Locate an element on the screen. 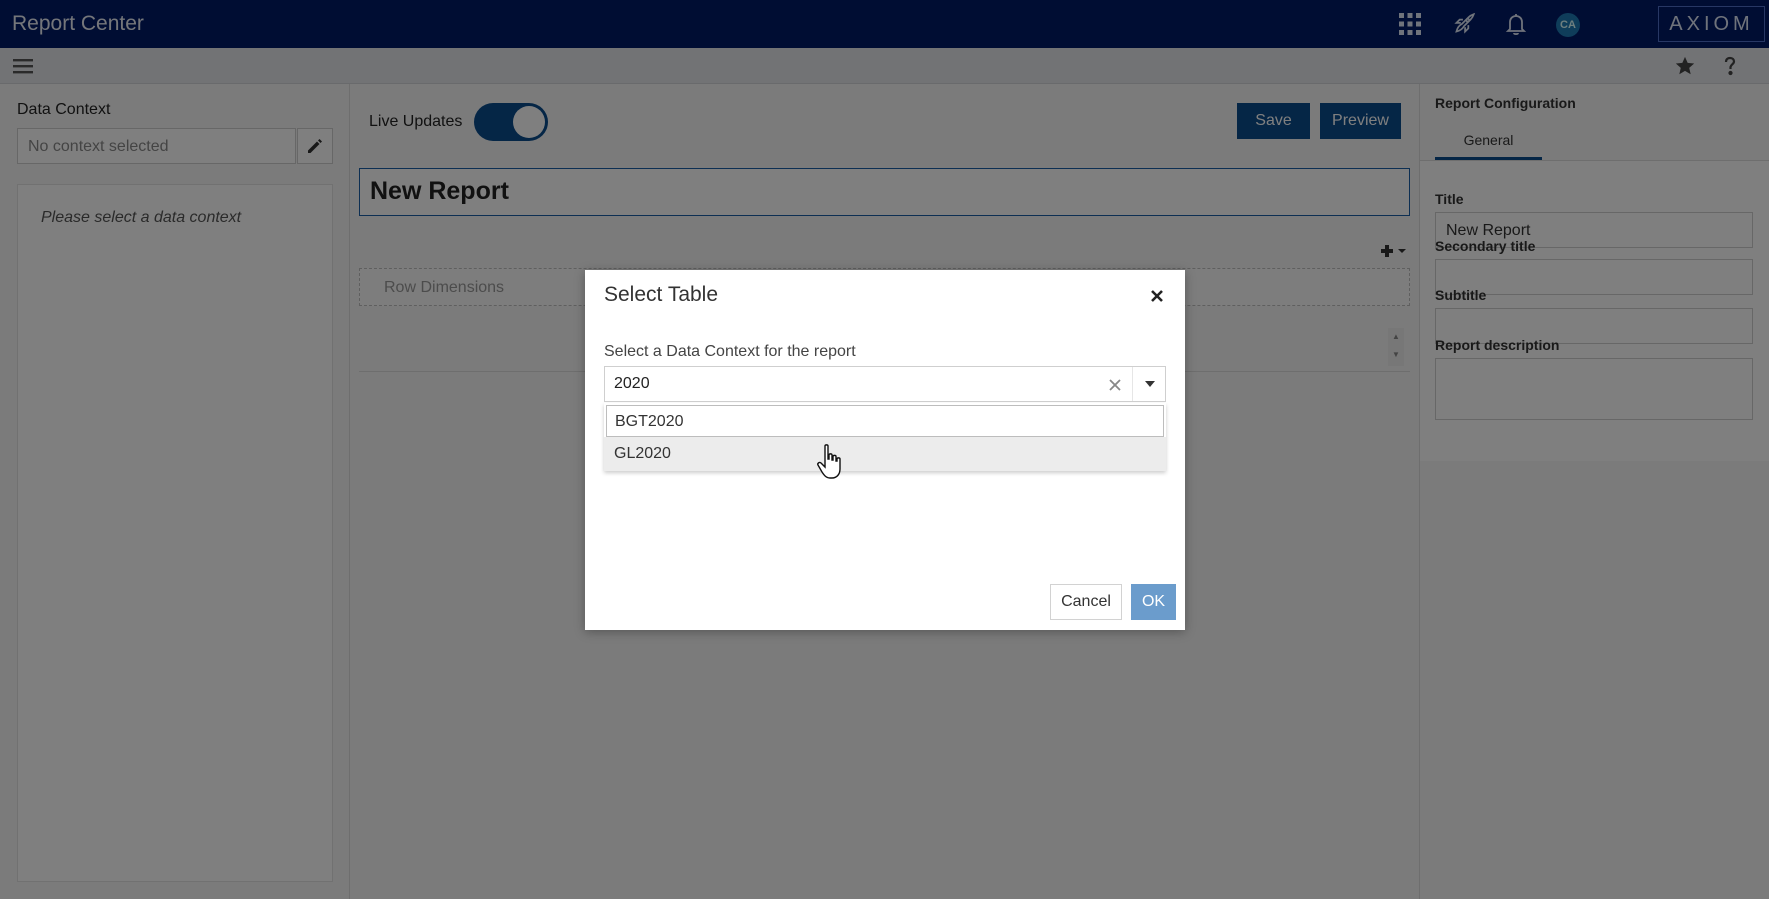 This screenshot has width=1769, height=899. data-context-options: BGT2020 GL2020 is located at coordinates (885, 437).